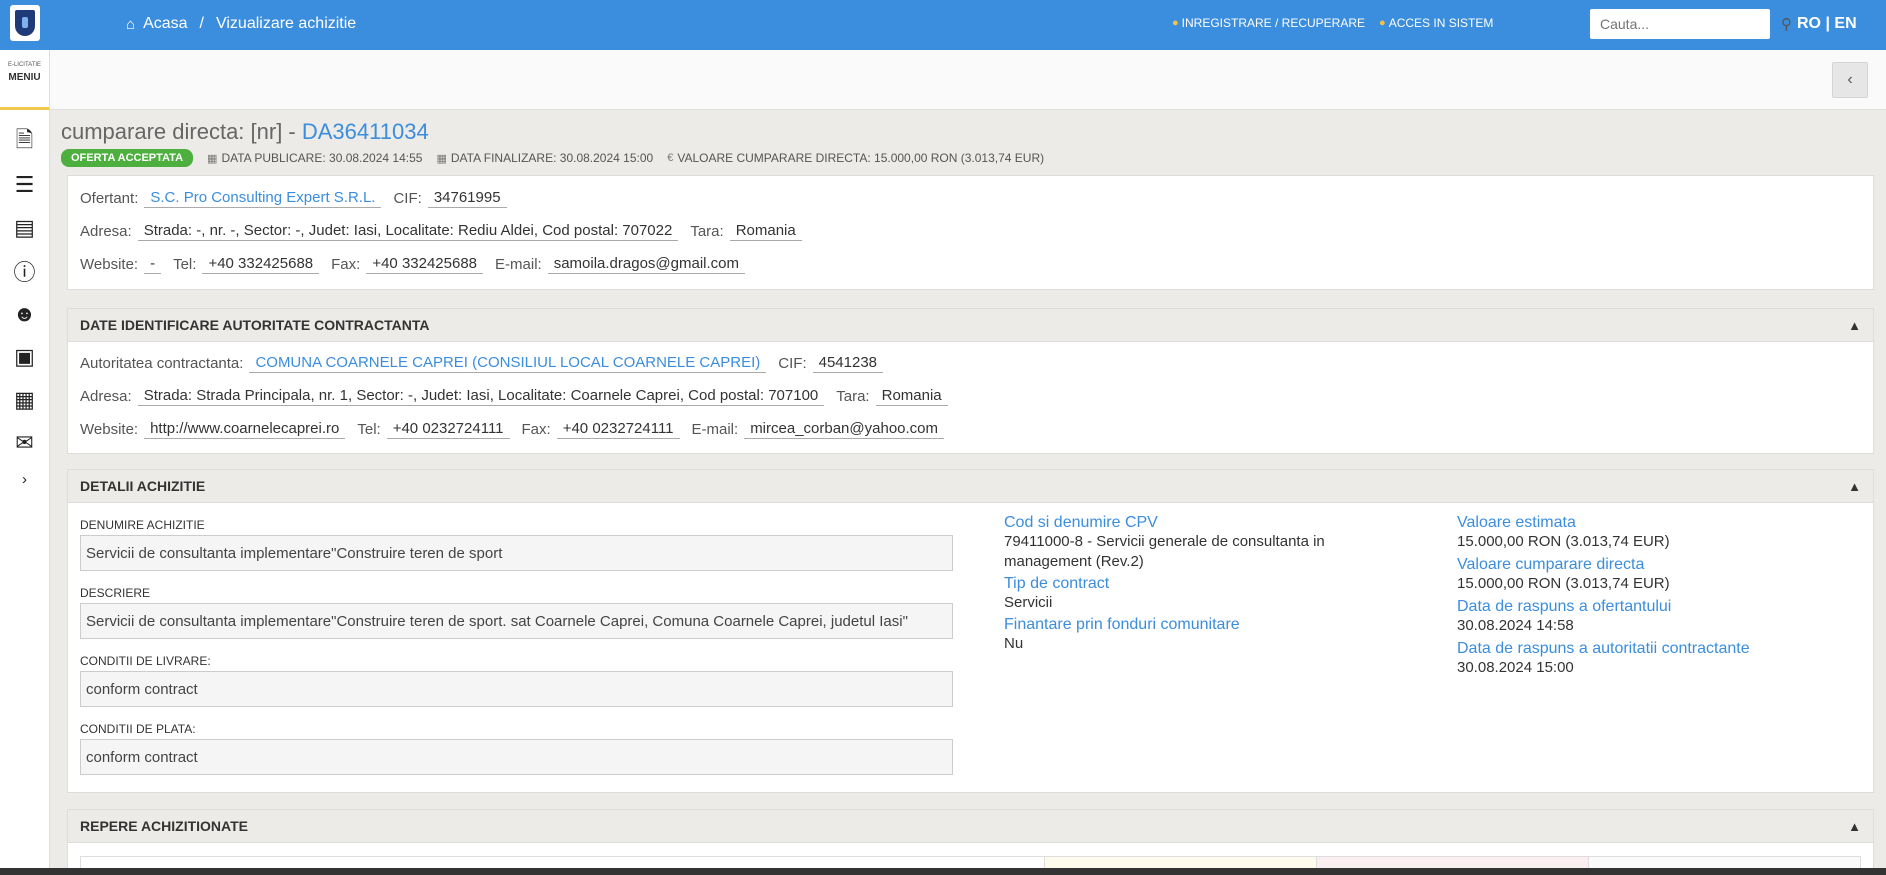 The image size is (1886, 875). What do you see at coordinates (1809, 23) in the screenshot?
I see `lang-ro-link: RO` at bounding box center [1809, 23].